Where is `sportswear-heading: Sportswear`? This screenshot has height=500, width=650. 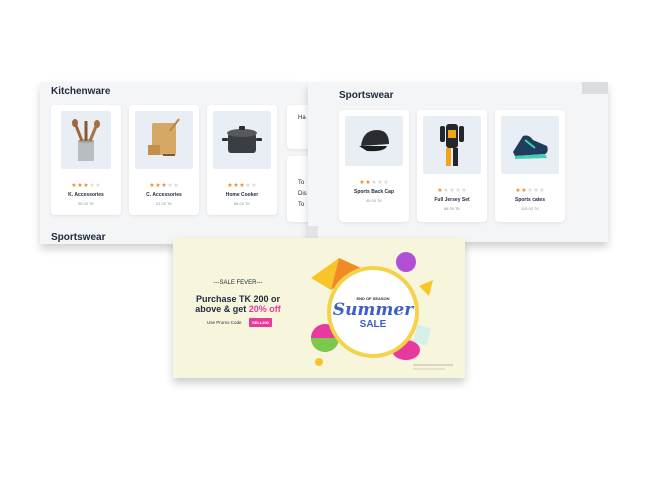 sportswear-heading: Sportswear is located at coordinates (78, 237).